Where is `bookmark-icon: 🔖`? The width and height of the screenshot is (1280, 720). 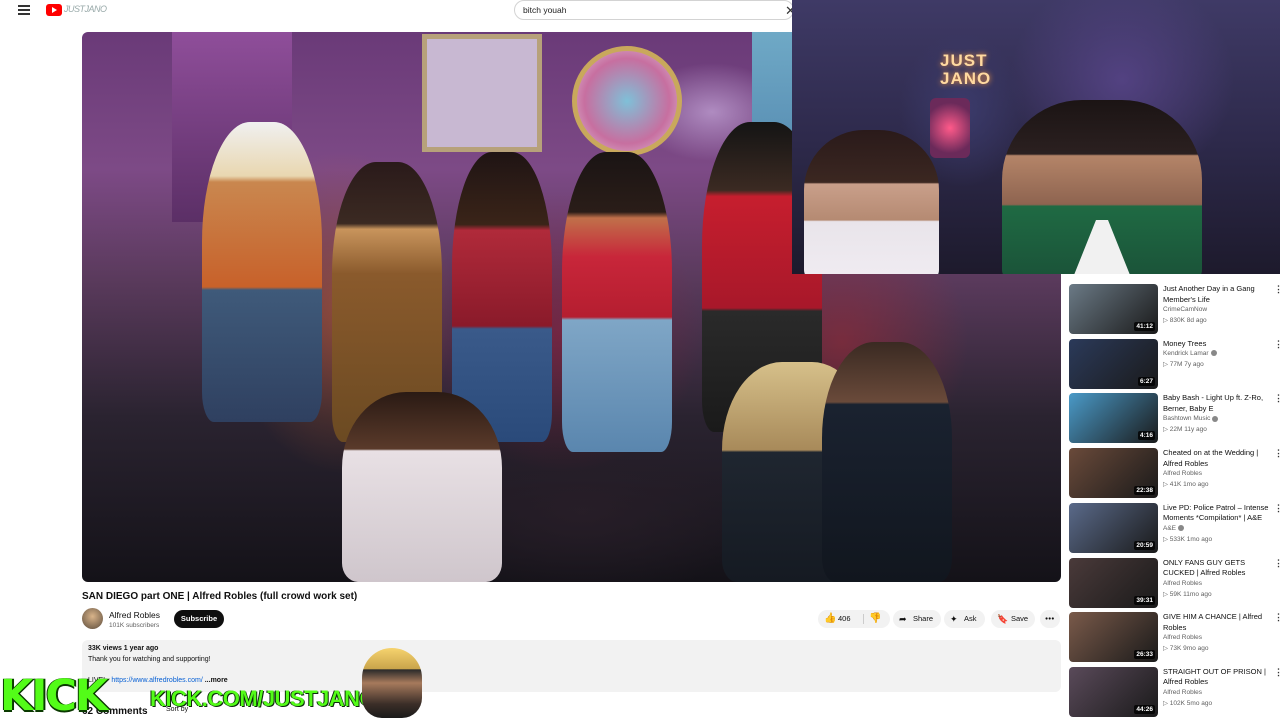 bookmark-icon: 🔖 is located at coordinates (1003, 619).